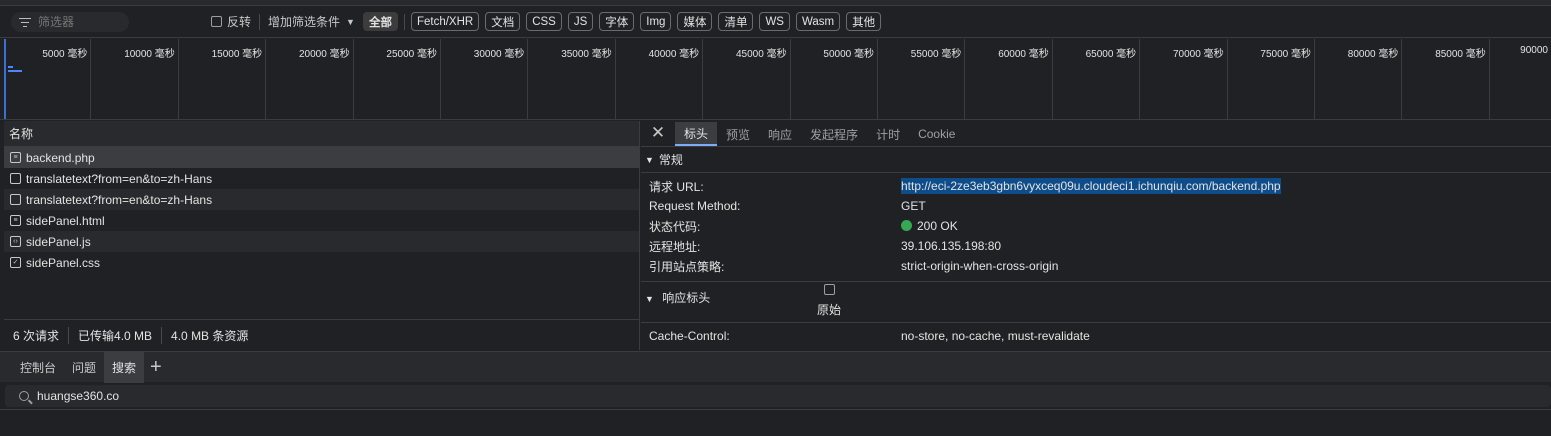  What do you see at coordinates (951, 246) in the screenshot?
I see `remote-address-value: 39.106.135.198:80` at bounding box center [951, 246].